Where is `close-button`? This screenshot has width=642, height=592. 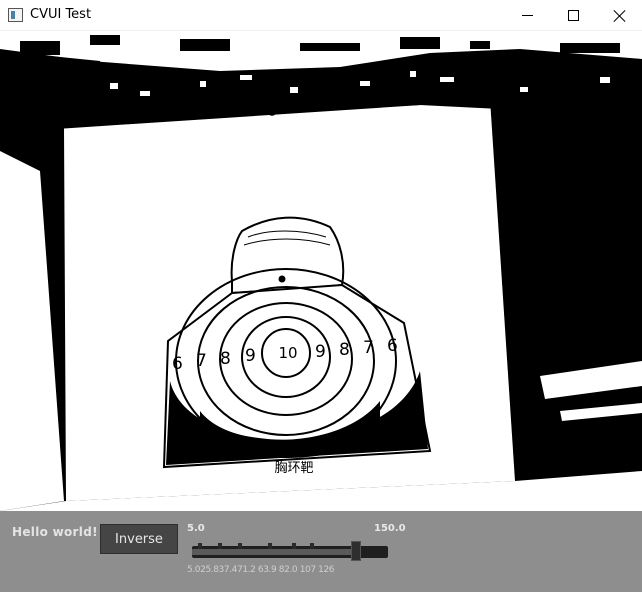
close-button is located at coordinates (619, 15).